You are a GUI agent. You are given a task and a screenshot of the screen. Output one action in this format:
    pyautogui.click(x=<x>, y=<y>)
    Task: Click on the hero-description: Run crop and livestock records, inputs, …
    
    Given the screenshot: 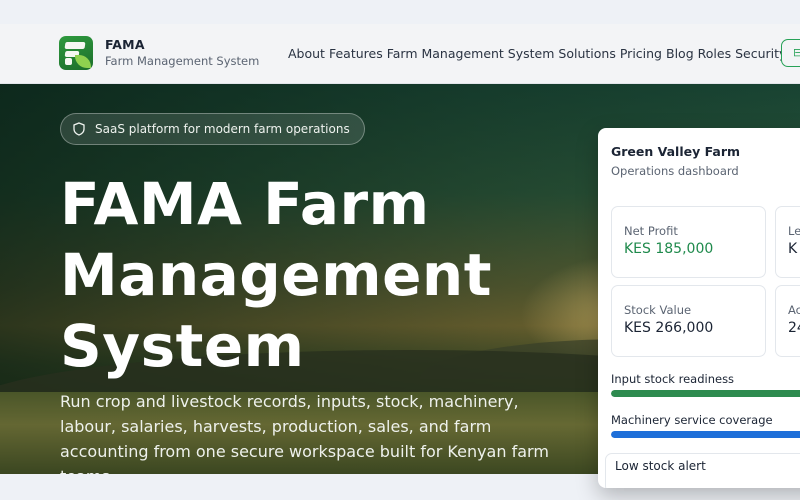 What is the action you would take?
    pyautogui.click(x=304, y=433)
    